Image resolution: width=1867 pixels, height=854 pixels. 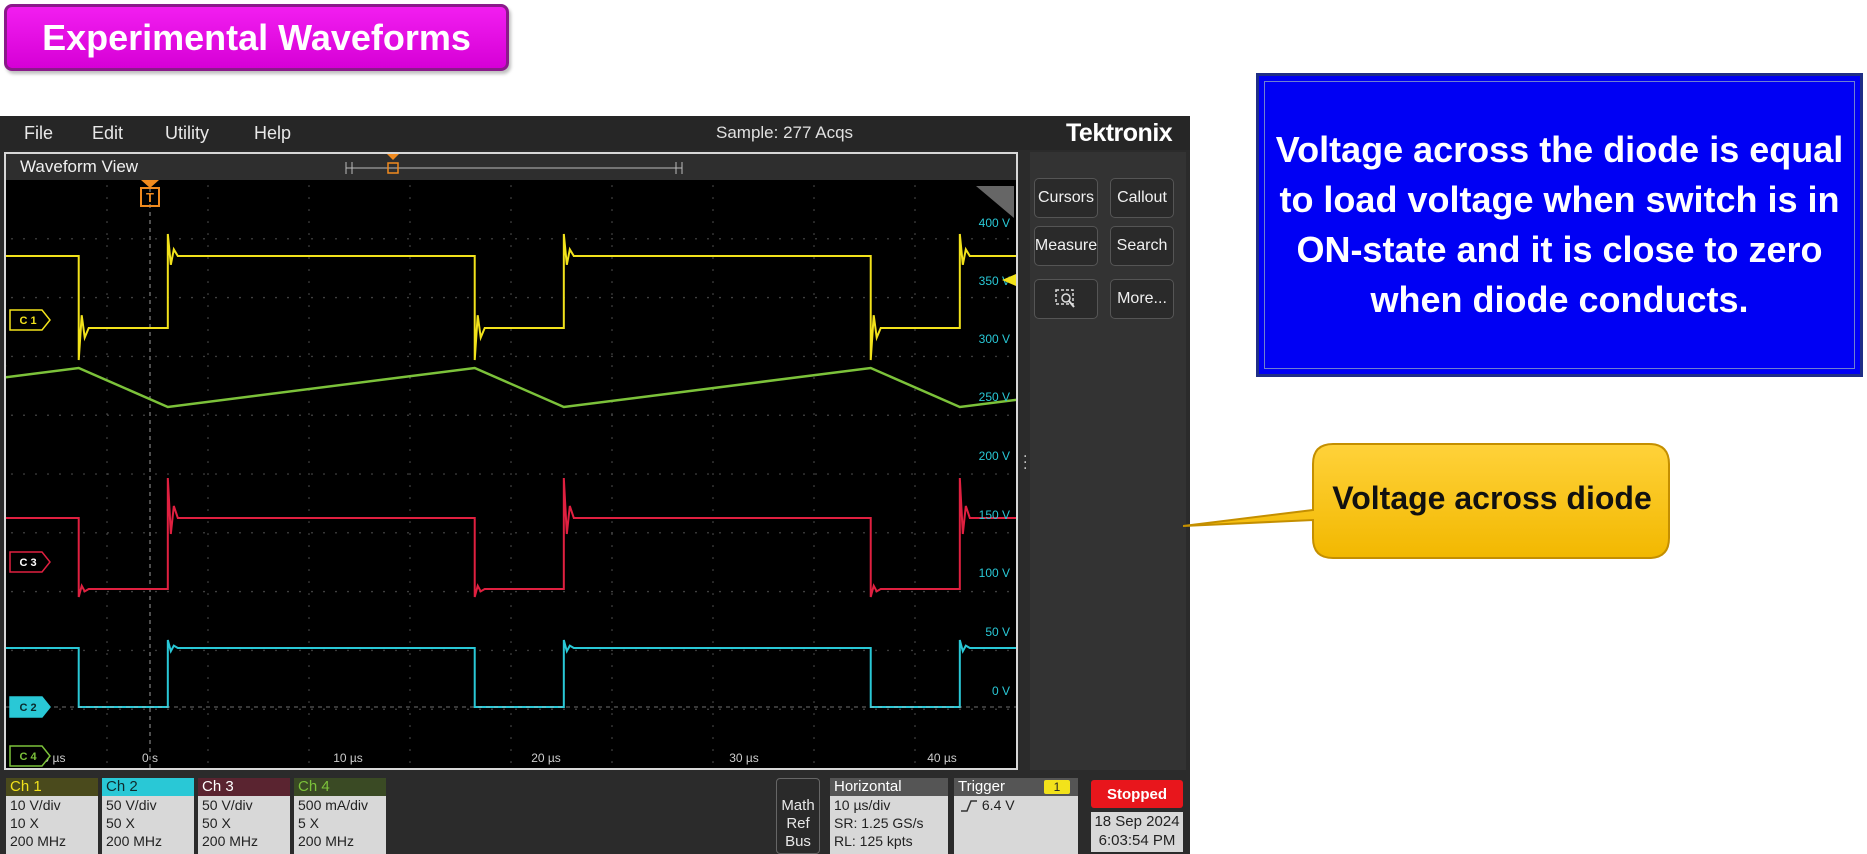 I want to click on ch1-badge: Ch 1 10 V/div 10 X 200 MHz, so click(x=52, y=816).